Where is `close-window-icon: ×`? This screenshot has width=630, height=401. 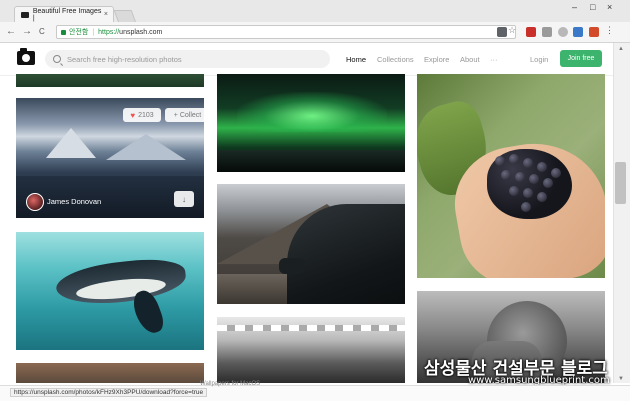 close-window-icon: × is located at coordinates (609, 7).